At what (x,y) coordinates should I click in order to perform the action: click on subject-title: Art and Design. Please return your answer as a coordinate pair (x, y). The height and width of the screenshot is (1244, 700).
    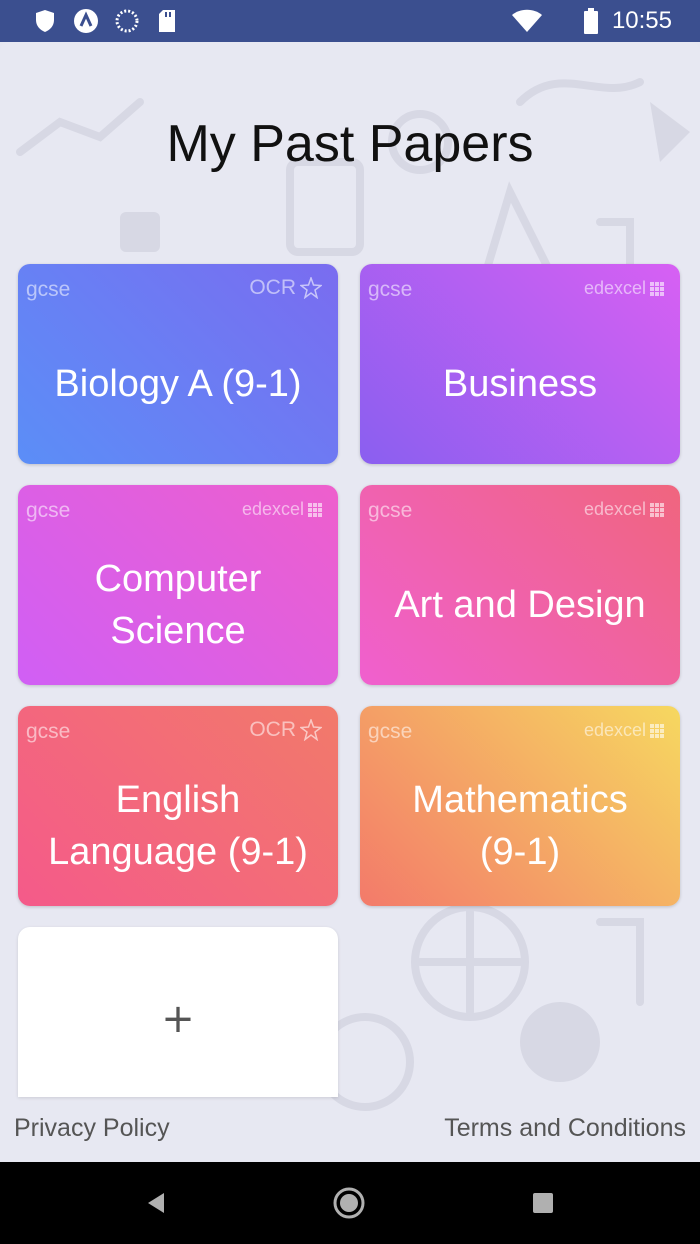
    Looking at the image, I should click on (520, 605).